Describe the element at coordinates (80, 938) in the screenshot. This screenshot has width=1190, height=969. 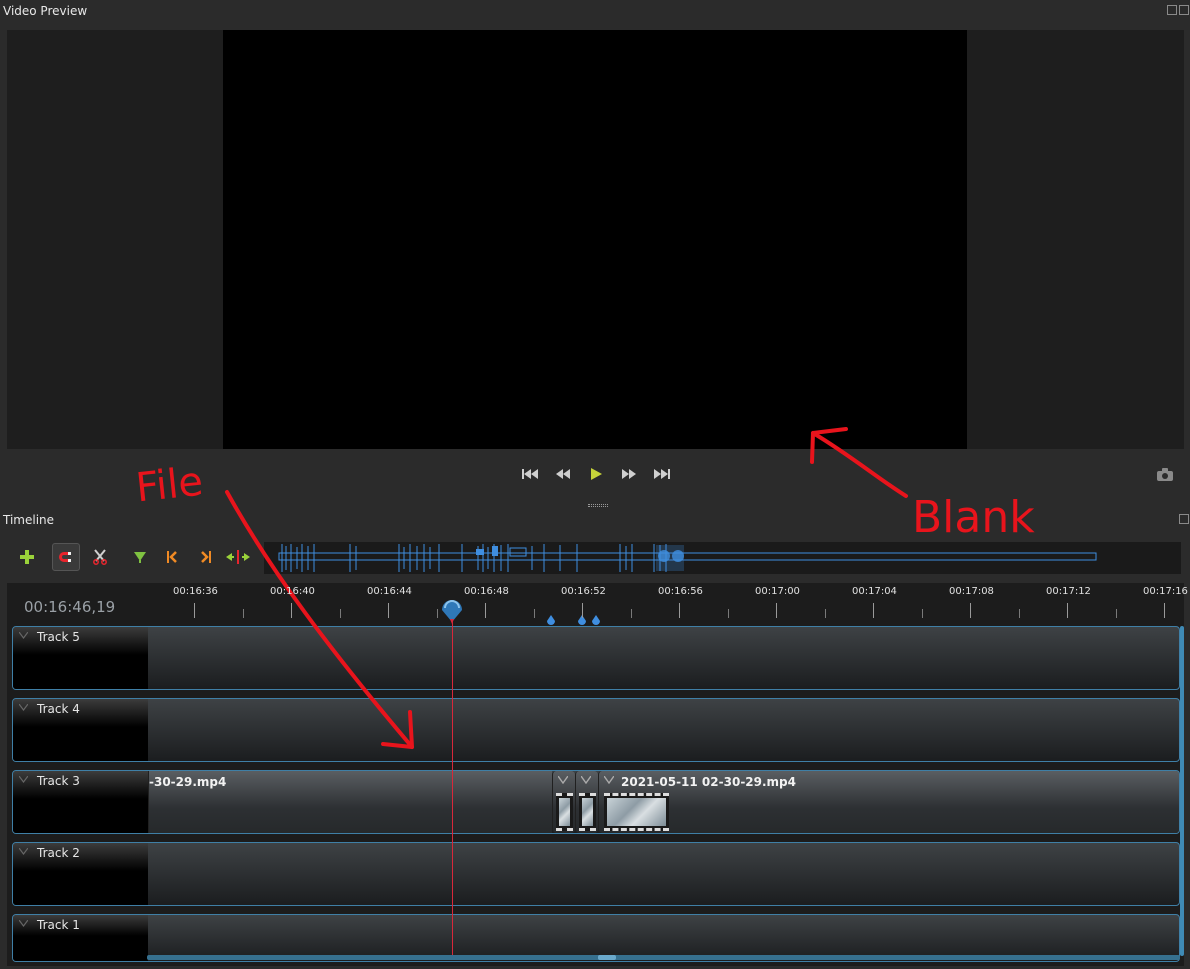
I see `track-header: Track 1` at that location.